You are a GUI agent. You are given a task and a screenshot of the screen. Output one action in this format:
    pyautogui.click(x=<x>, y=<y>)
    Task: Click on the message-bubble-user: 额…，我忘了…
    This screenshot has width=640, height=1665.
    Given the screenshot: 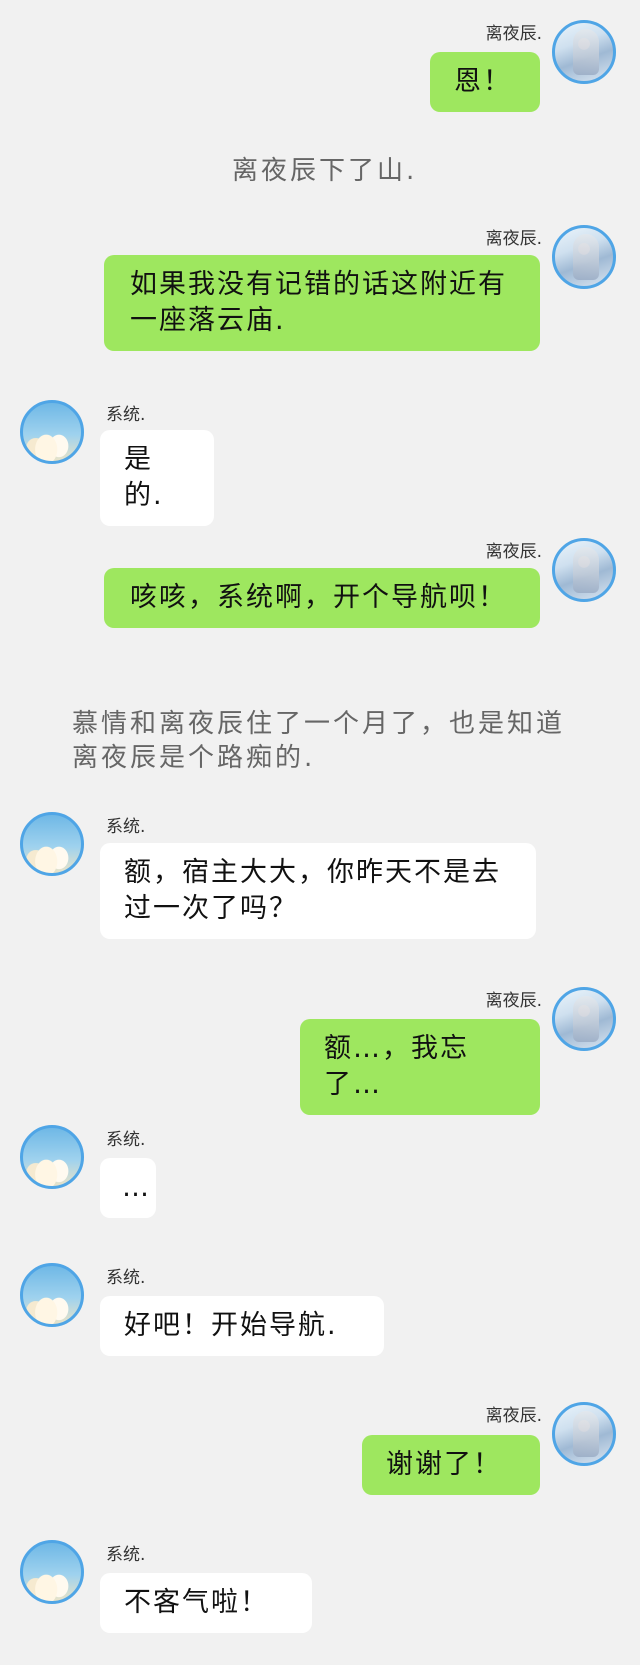 What is the action you would take?
    pyautogui.click(x=420, y=1067)
    